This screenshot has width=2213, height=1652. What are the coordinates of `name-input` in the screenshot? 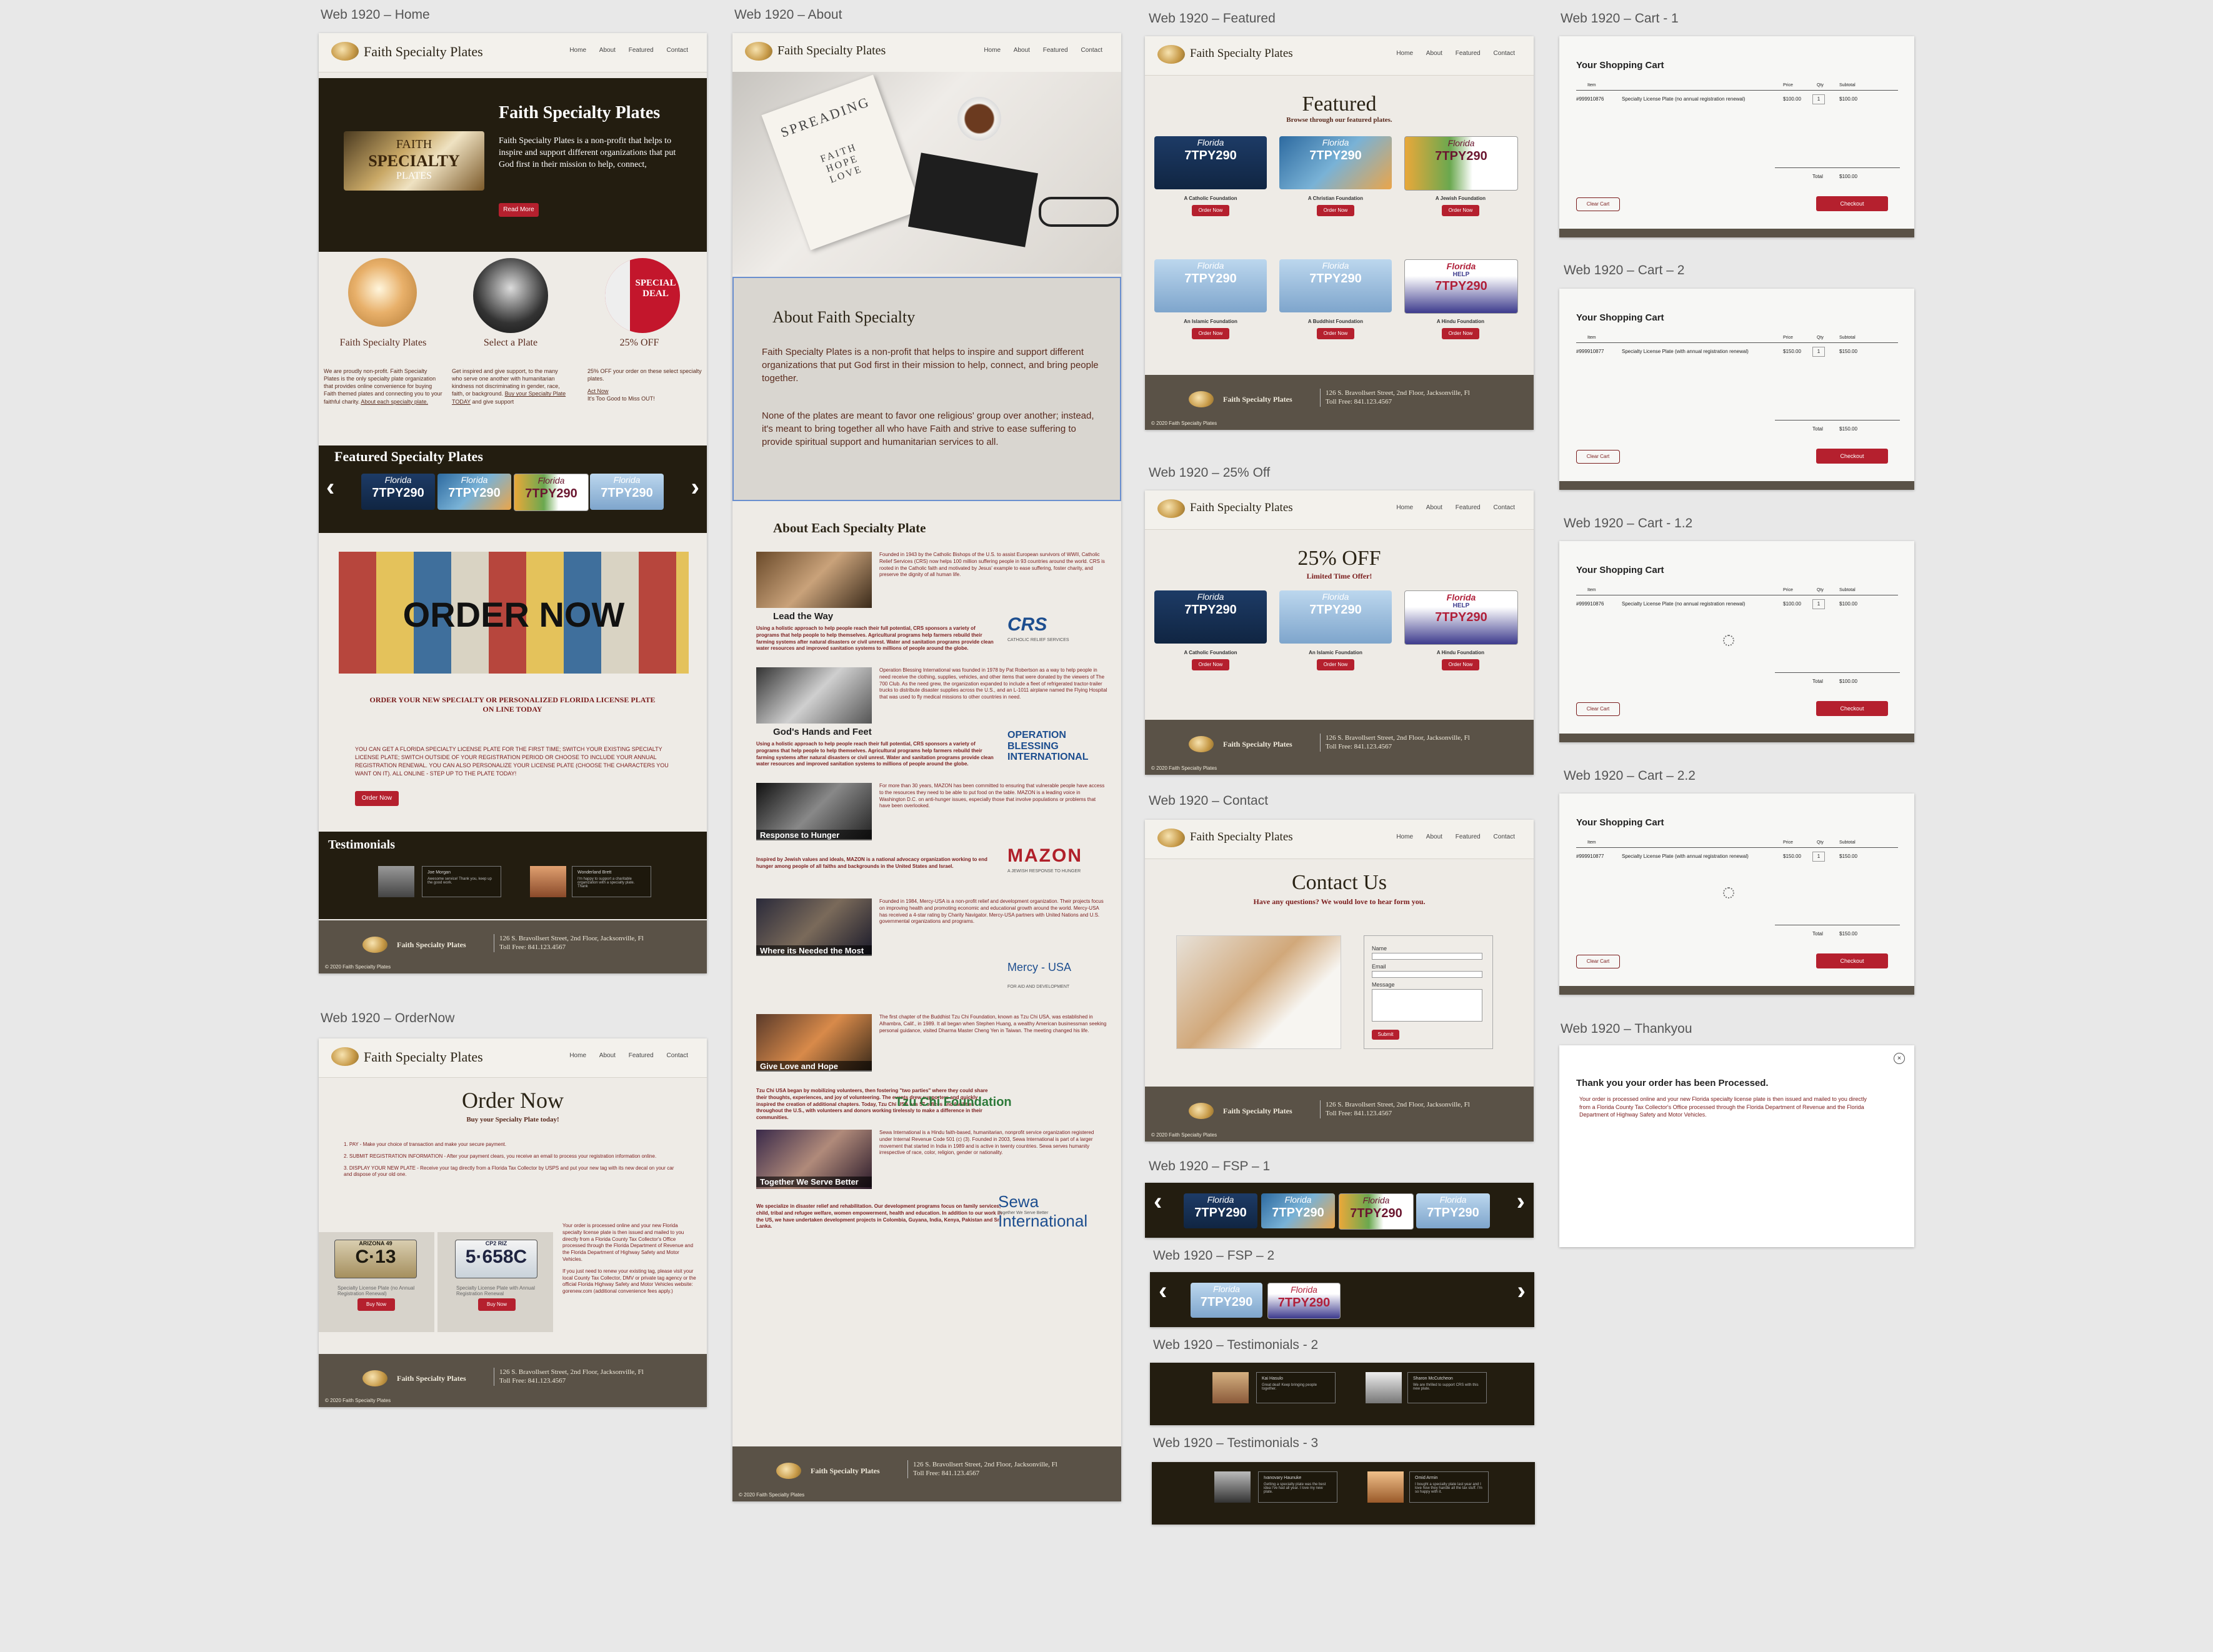 It's located at (1427, 956).